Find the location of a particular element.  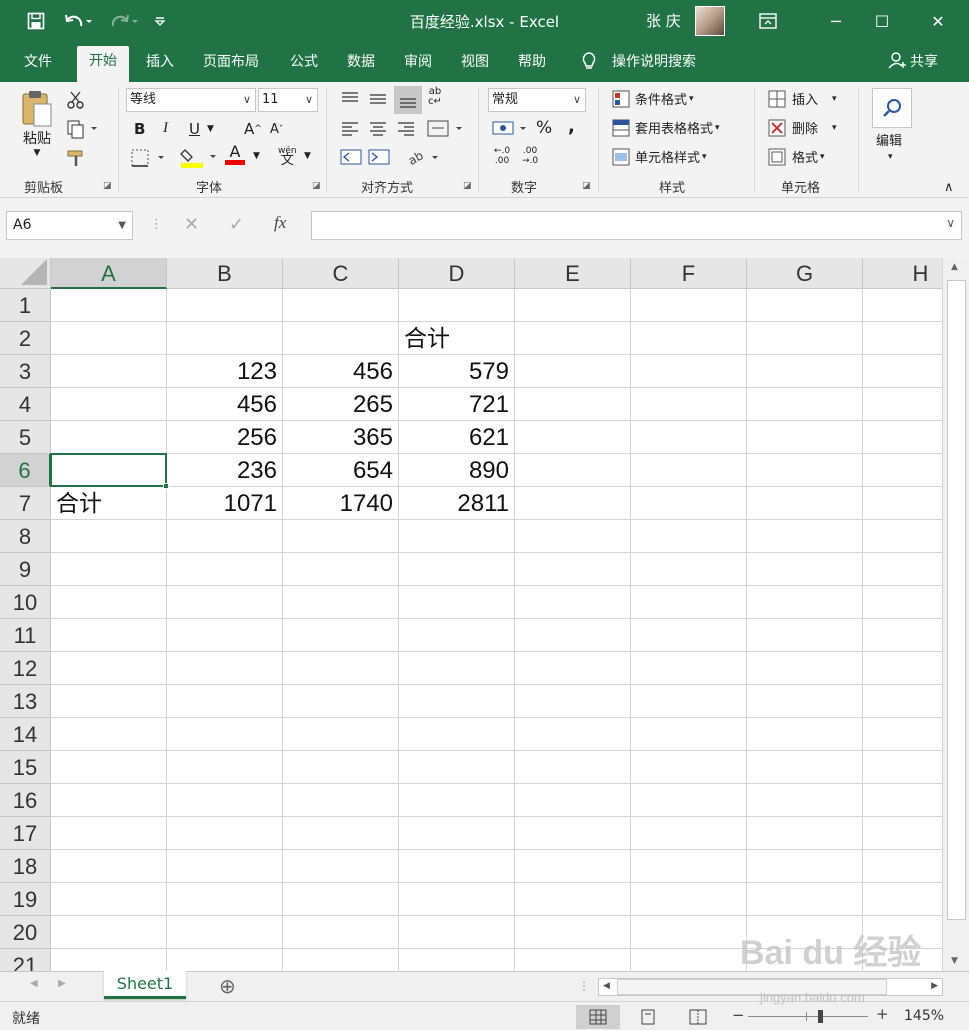

cell-e13 is located at coordinates (573, 701).